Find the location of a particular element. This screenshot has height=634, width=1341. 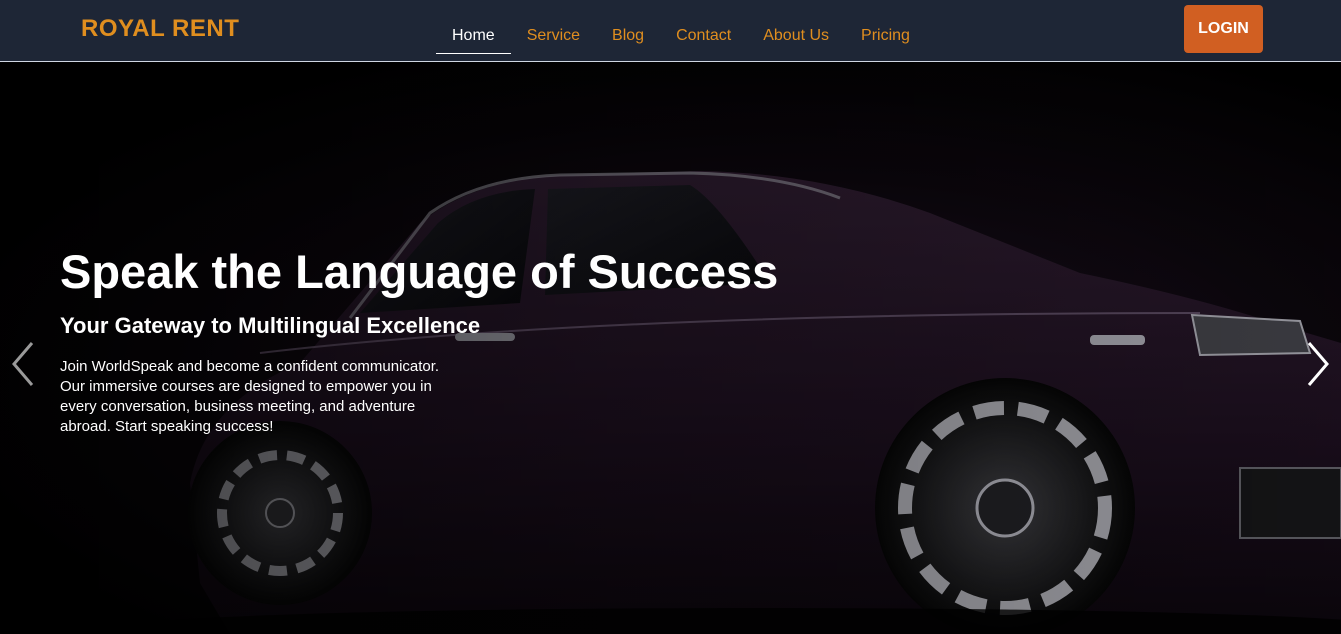

login-button: LOGIN is located at coordinates (1223, 29).